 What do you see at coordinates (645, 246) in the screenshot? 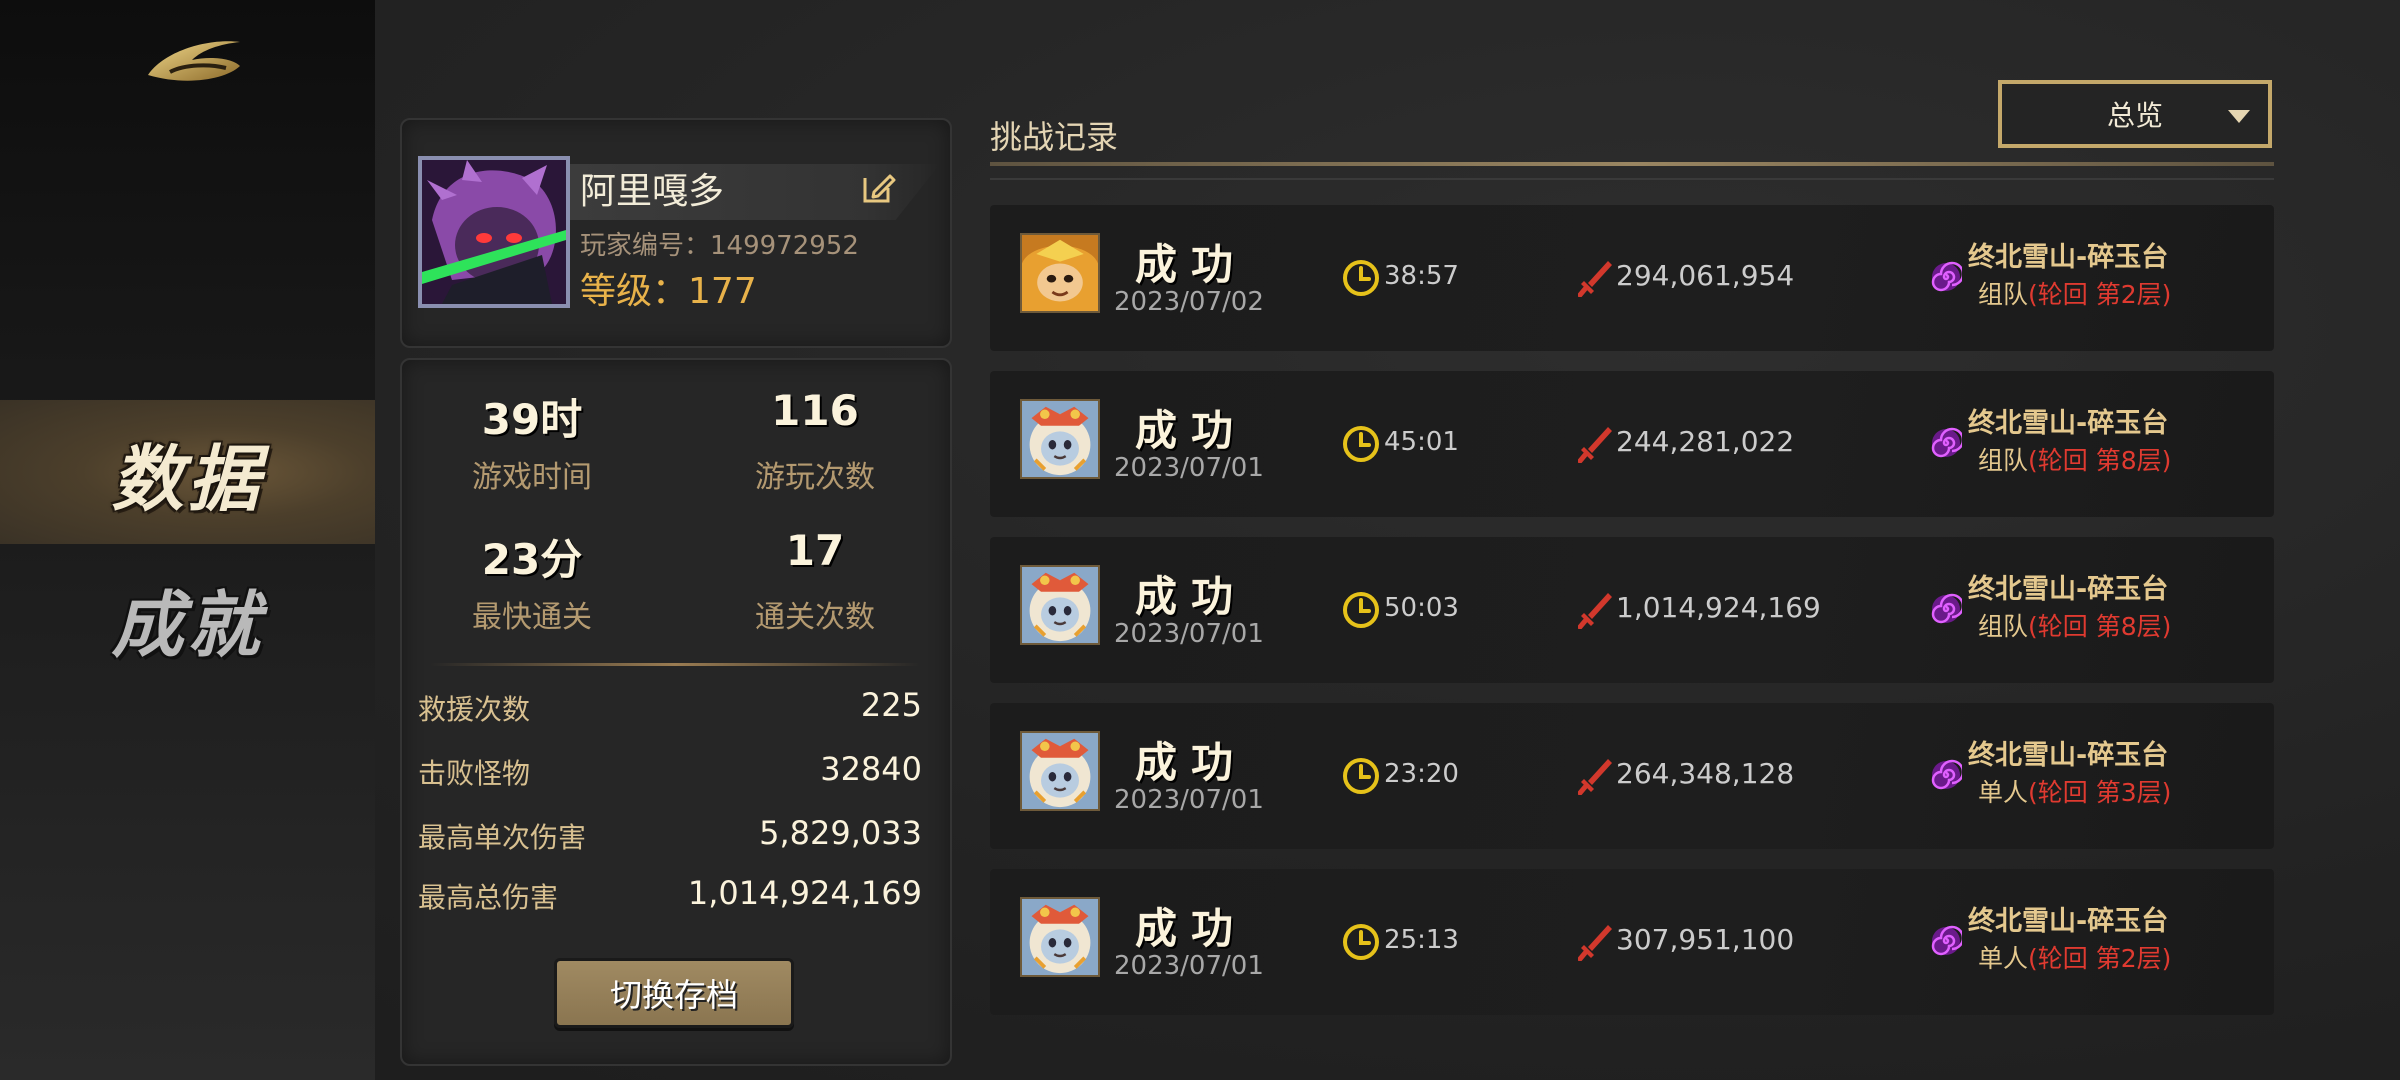
I see `player-id-label: 玩家编号：` at bounding box center [645, 246].